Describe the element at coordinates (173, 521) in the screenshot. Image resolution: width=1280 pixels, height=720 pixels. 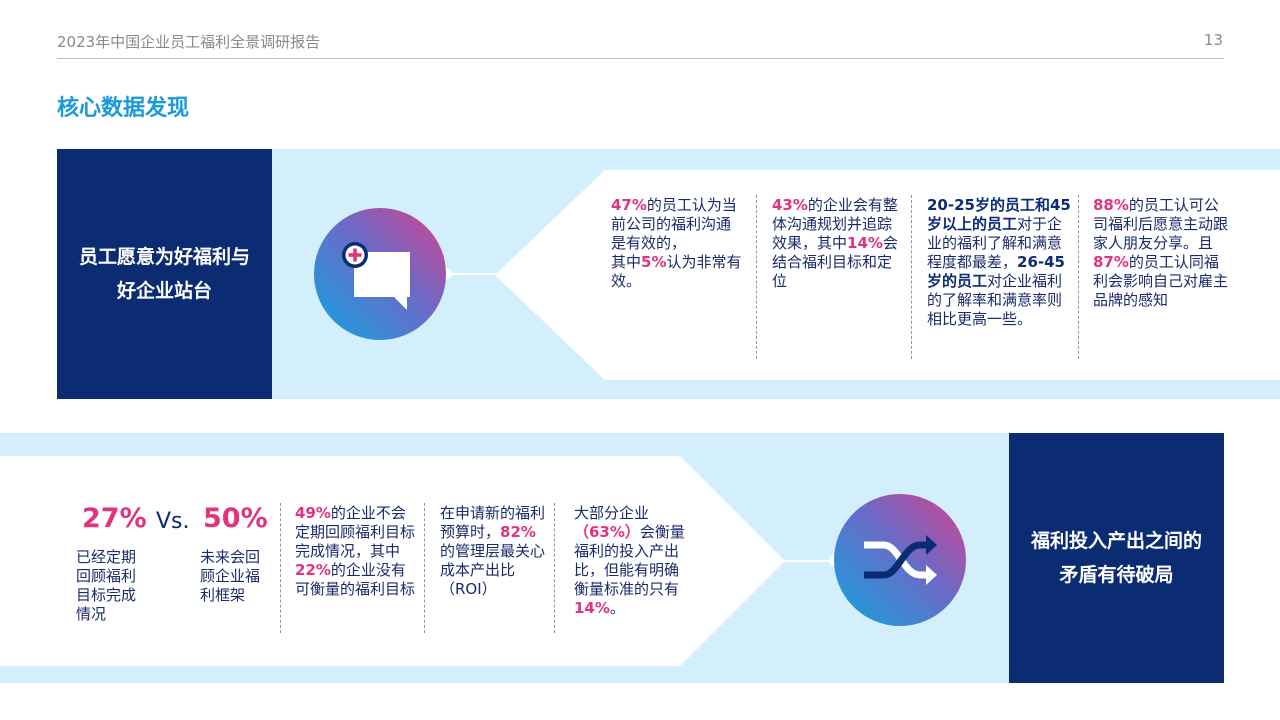
I see `vs-label: Vs.` at that location.